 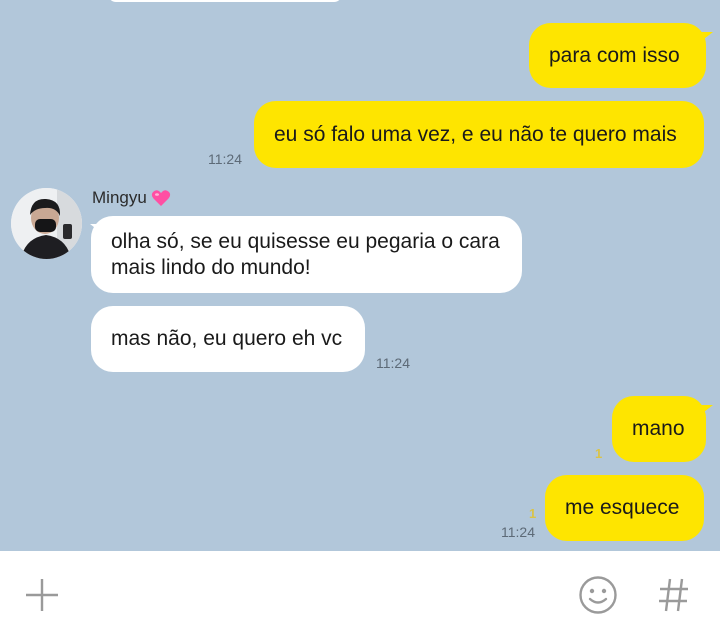 I want to click on message-bubble-outgoing: me esquece, so click(x=624, y=508).